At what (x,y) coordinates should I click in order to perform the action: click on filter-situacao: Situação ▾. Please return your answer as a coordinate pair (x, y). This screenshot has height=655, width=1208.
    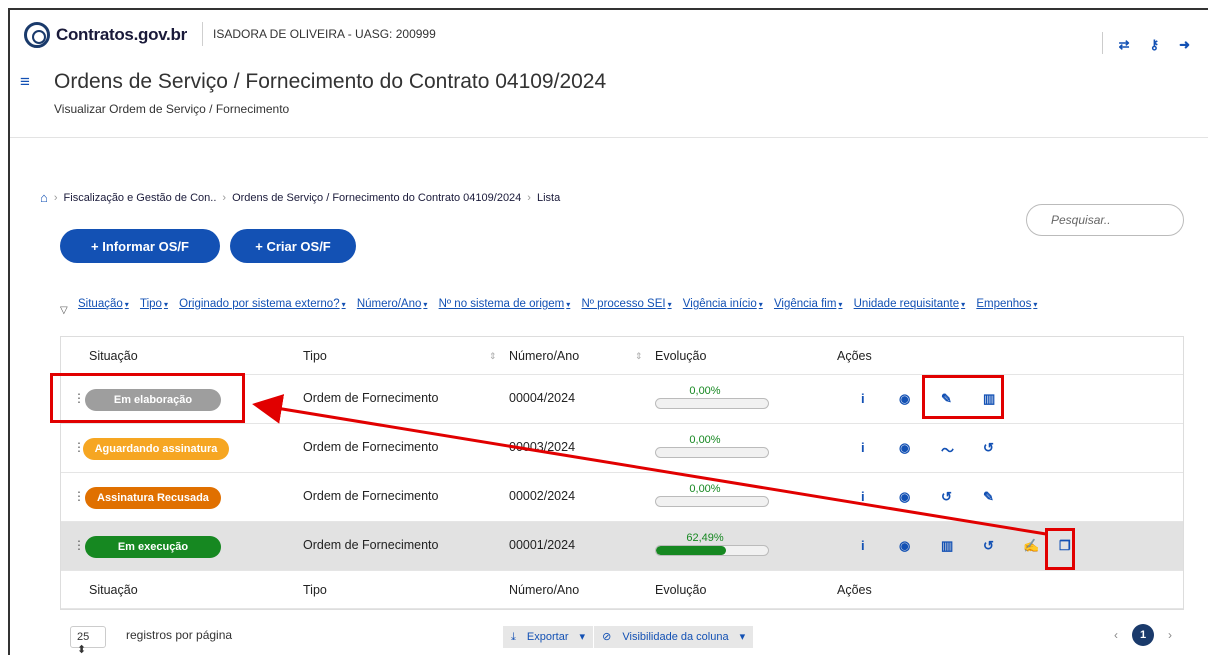
    Looking at the image, I should click on (103, 304).